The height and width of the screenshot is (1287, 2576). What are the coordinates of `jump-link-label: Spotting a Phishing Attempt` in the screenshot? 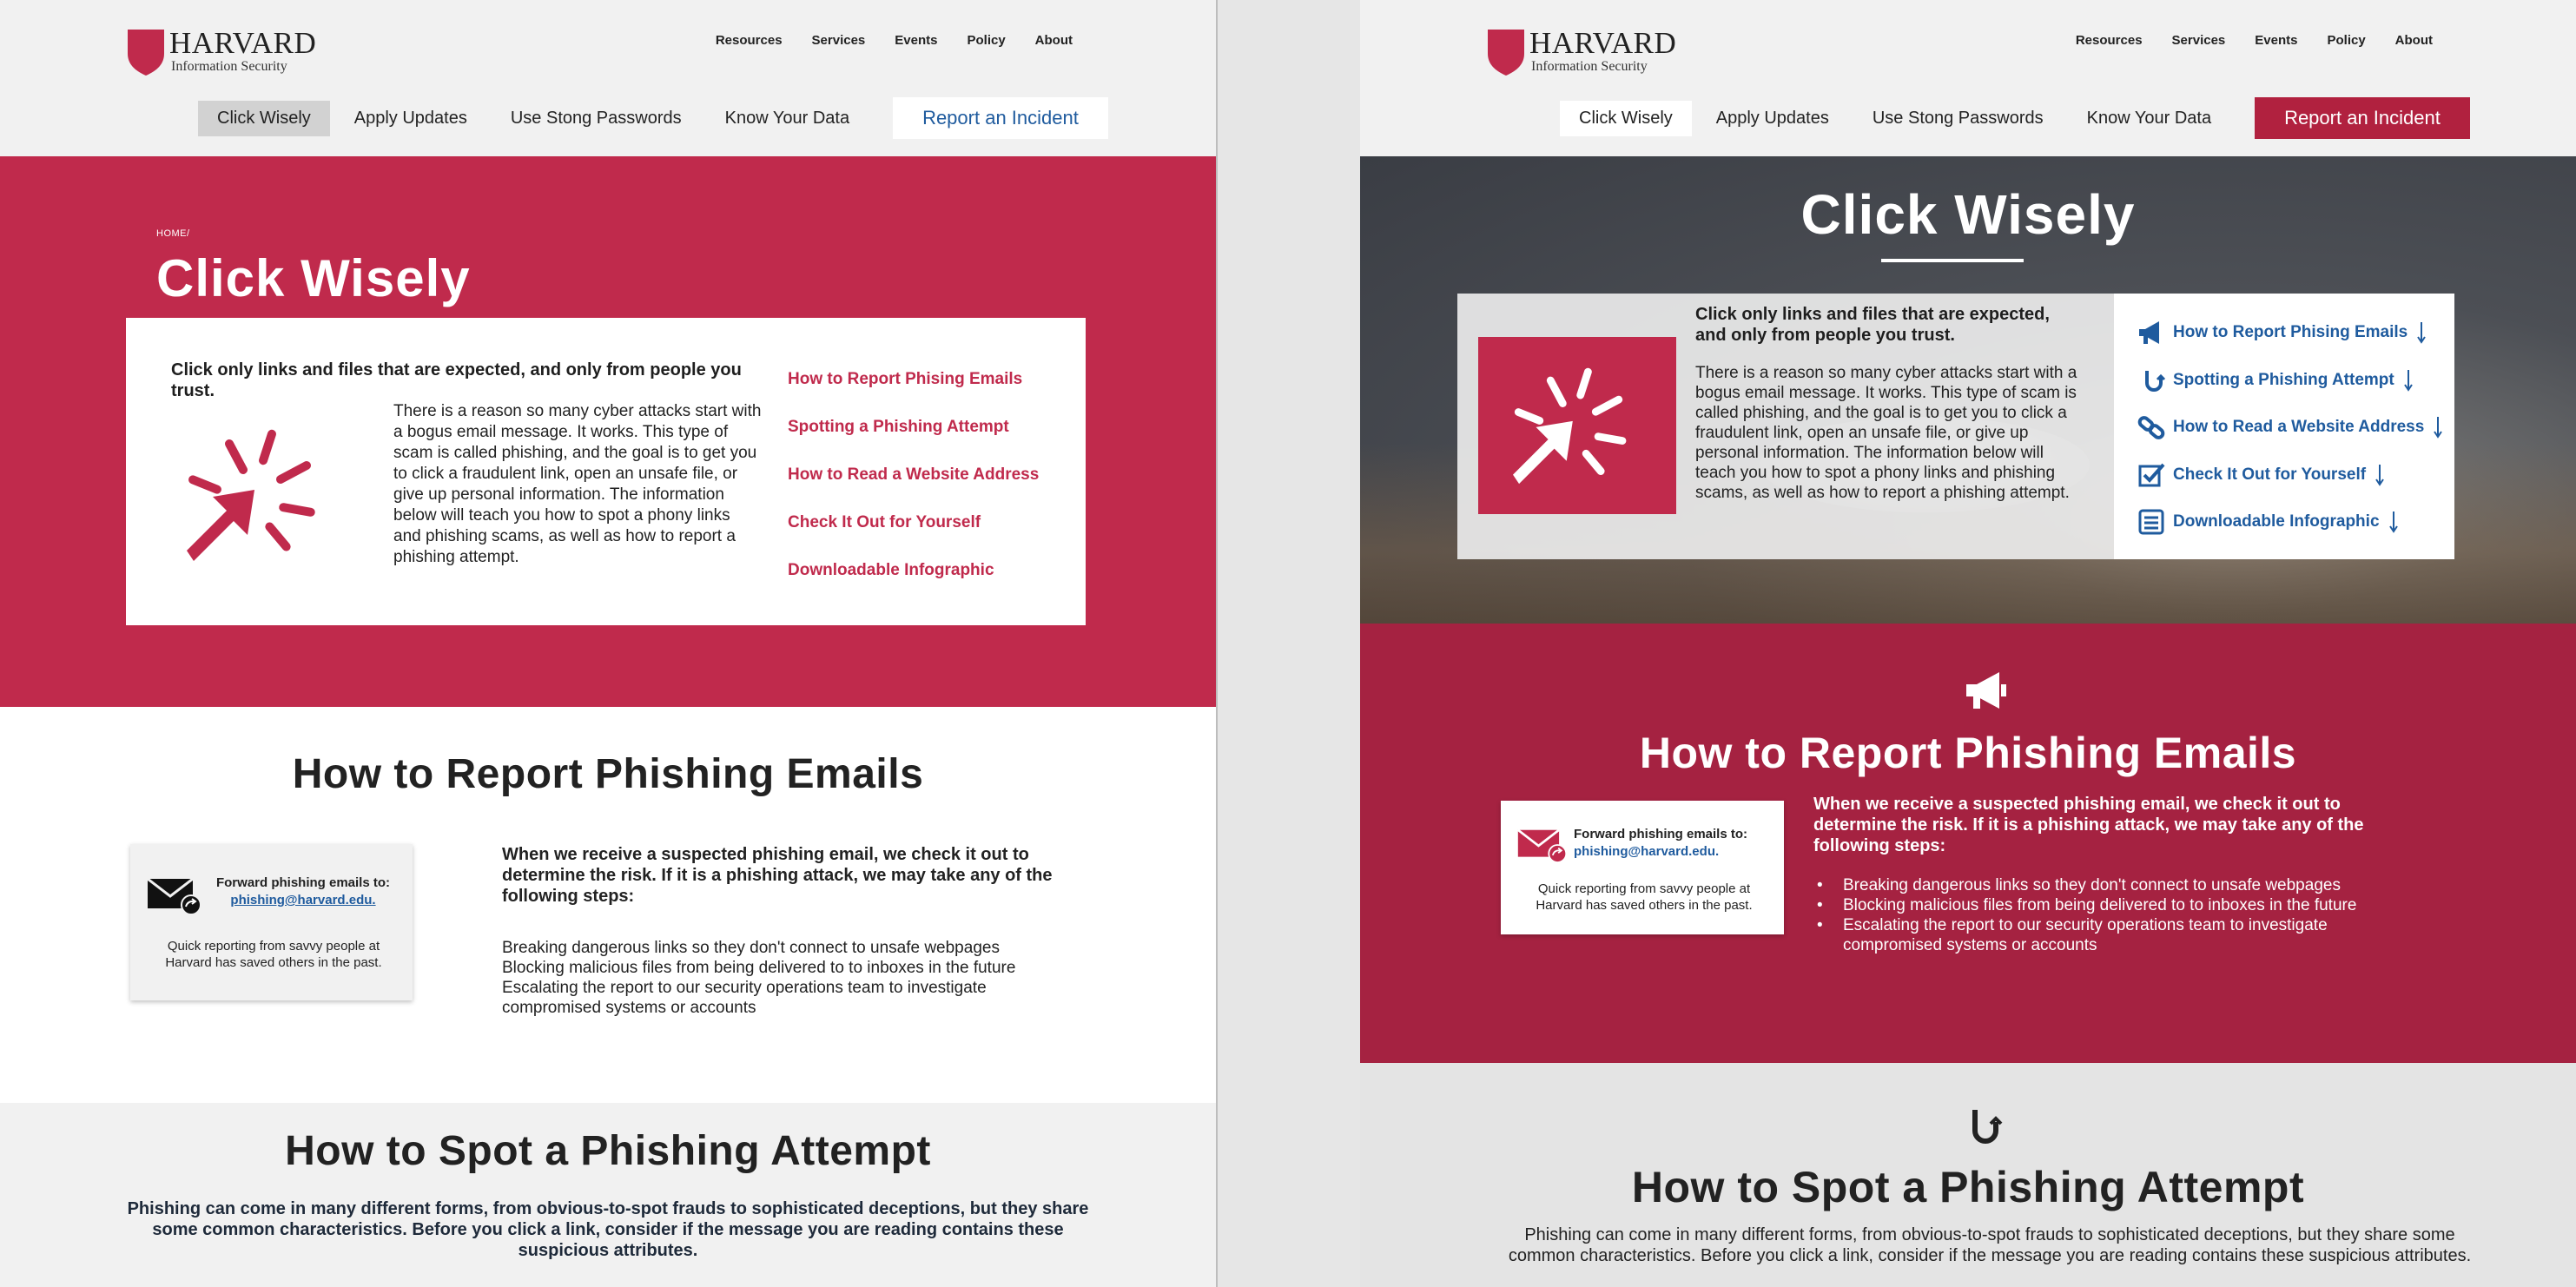 It's located at (2283, 380).